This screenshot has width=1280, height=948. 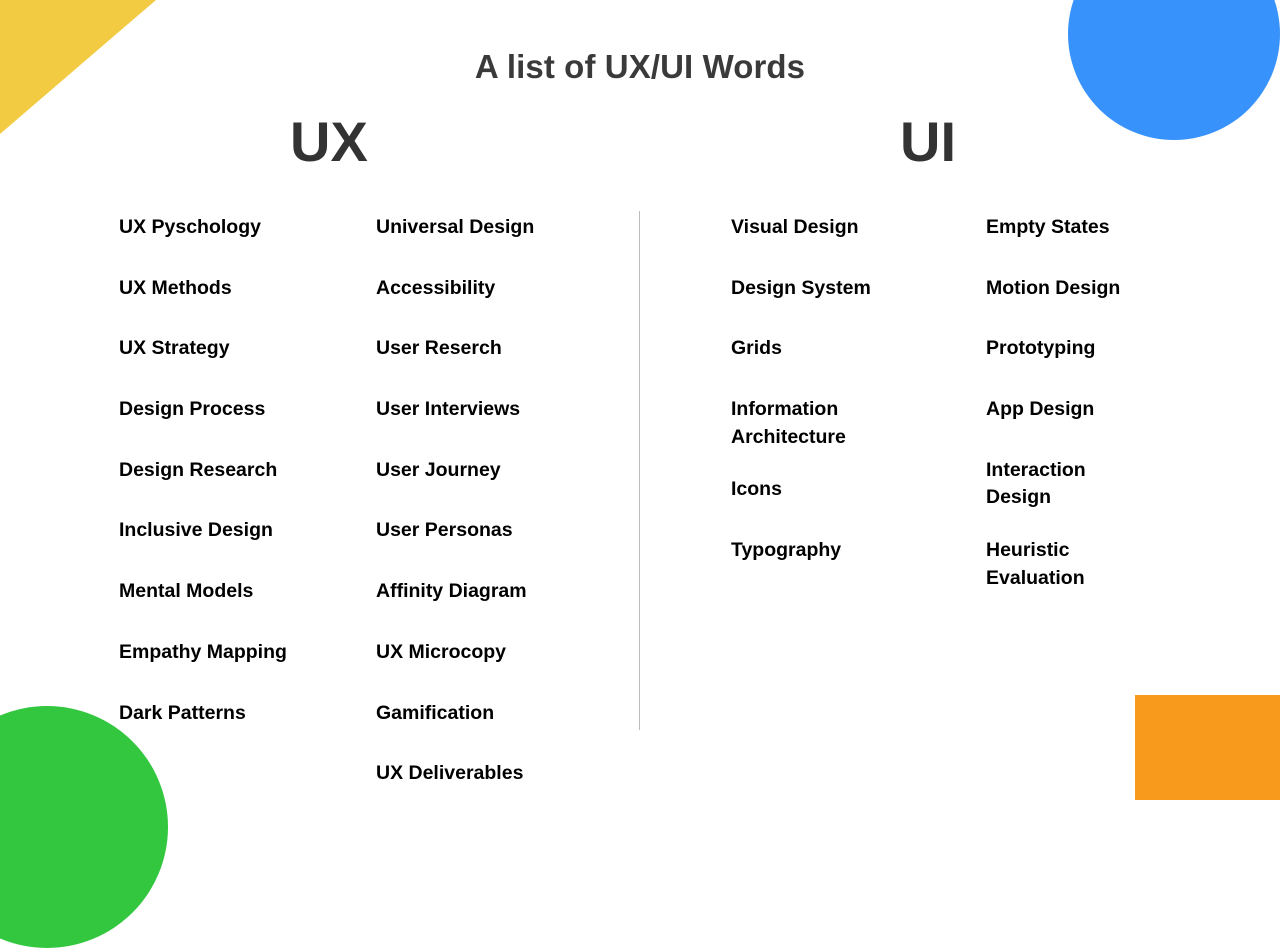 I want to click on word-item: Accessibility, so click(x=436, y=287).